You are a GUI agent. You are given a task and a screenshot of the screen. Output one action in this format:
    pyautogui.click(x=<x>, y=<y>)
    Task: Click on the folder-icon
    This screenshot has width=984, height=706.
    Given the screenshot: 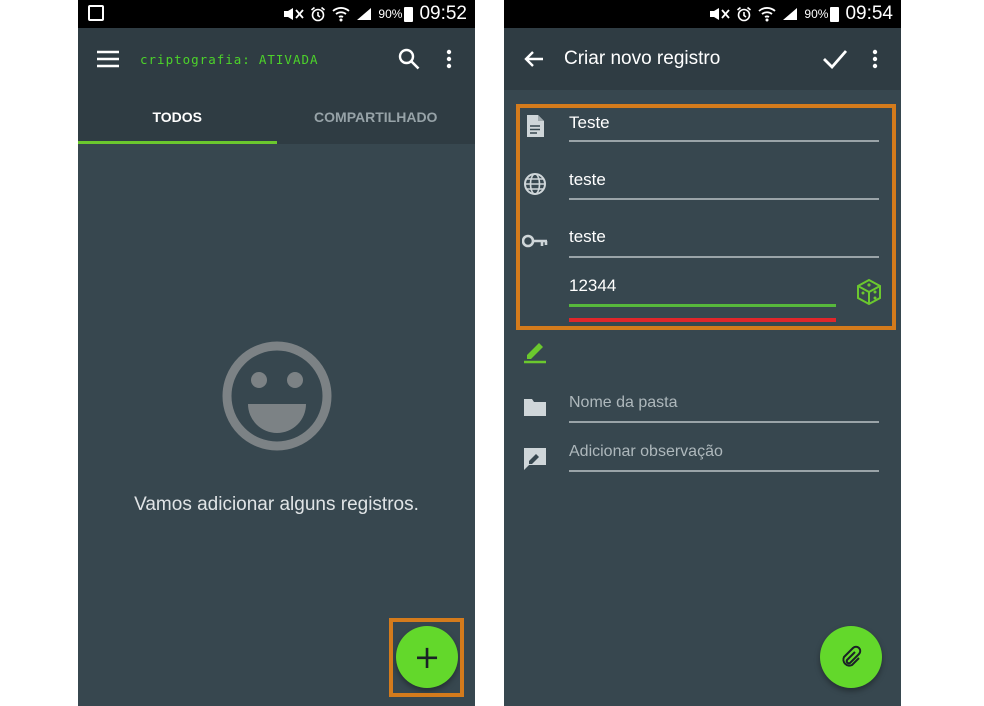 What is the action you would take?
    pyautogui.click(x=535, y=407)
    